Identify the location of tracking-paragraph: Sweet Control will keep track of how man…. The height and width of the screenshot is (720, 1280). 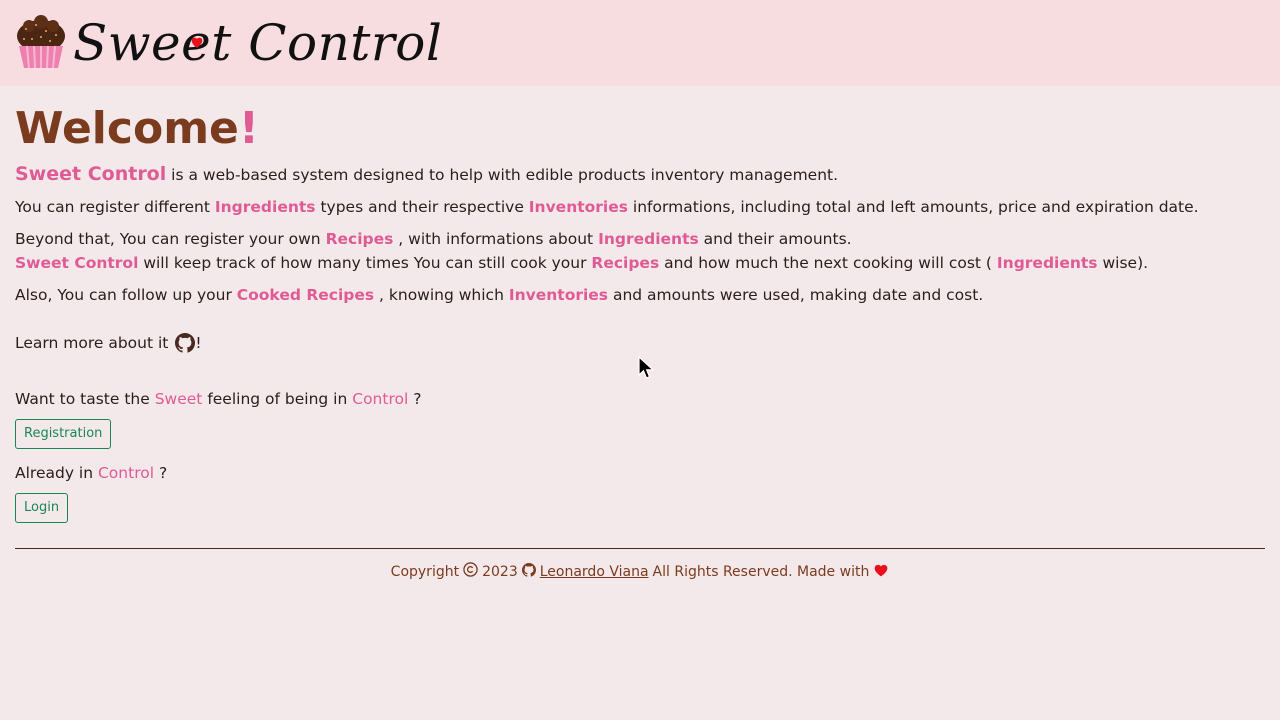
(582, 263).